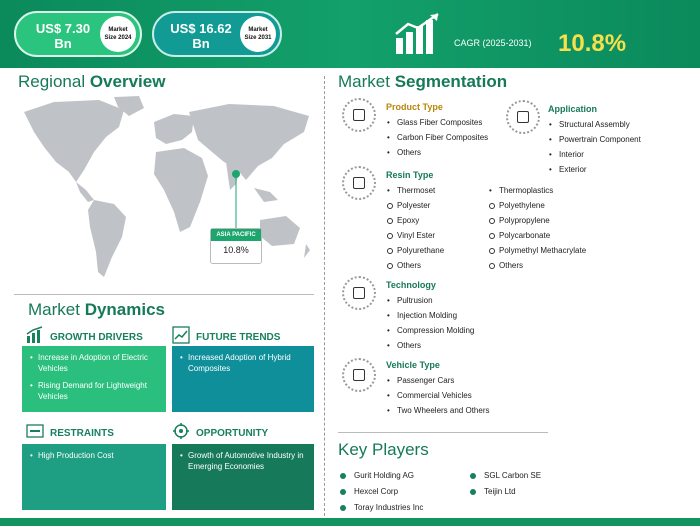 Image resolution: width=700 pixels, height=526 pixels. What do you see at coordinates (383, 449) in the screenshot?
I see `key-players-title: Key Players` at bounding box center [383, 449].